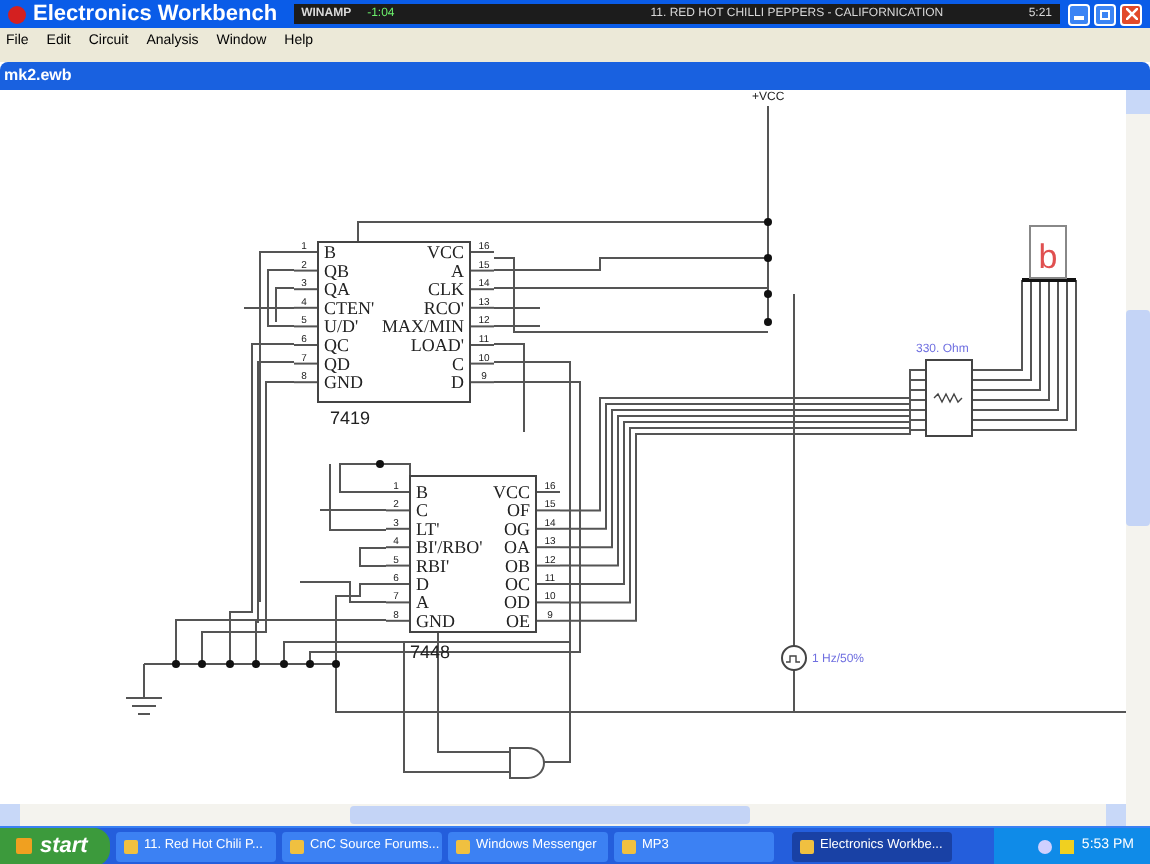 This screenshot has height=864, width=1150. I want to click on scroll-right-button, so click(1116, 815).